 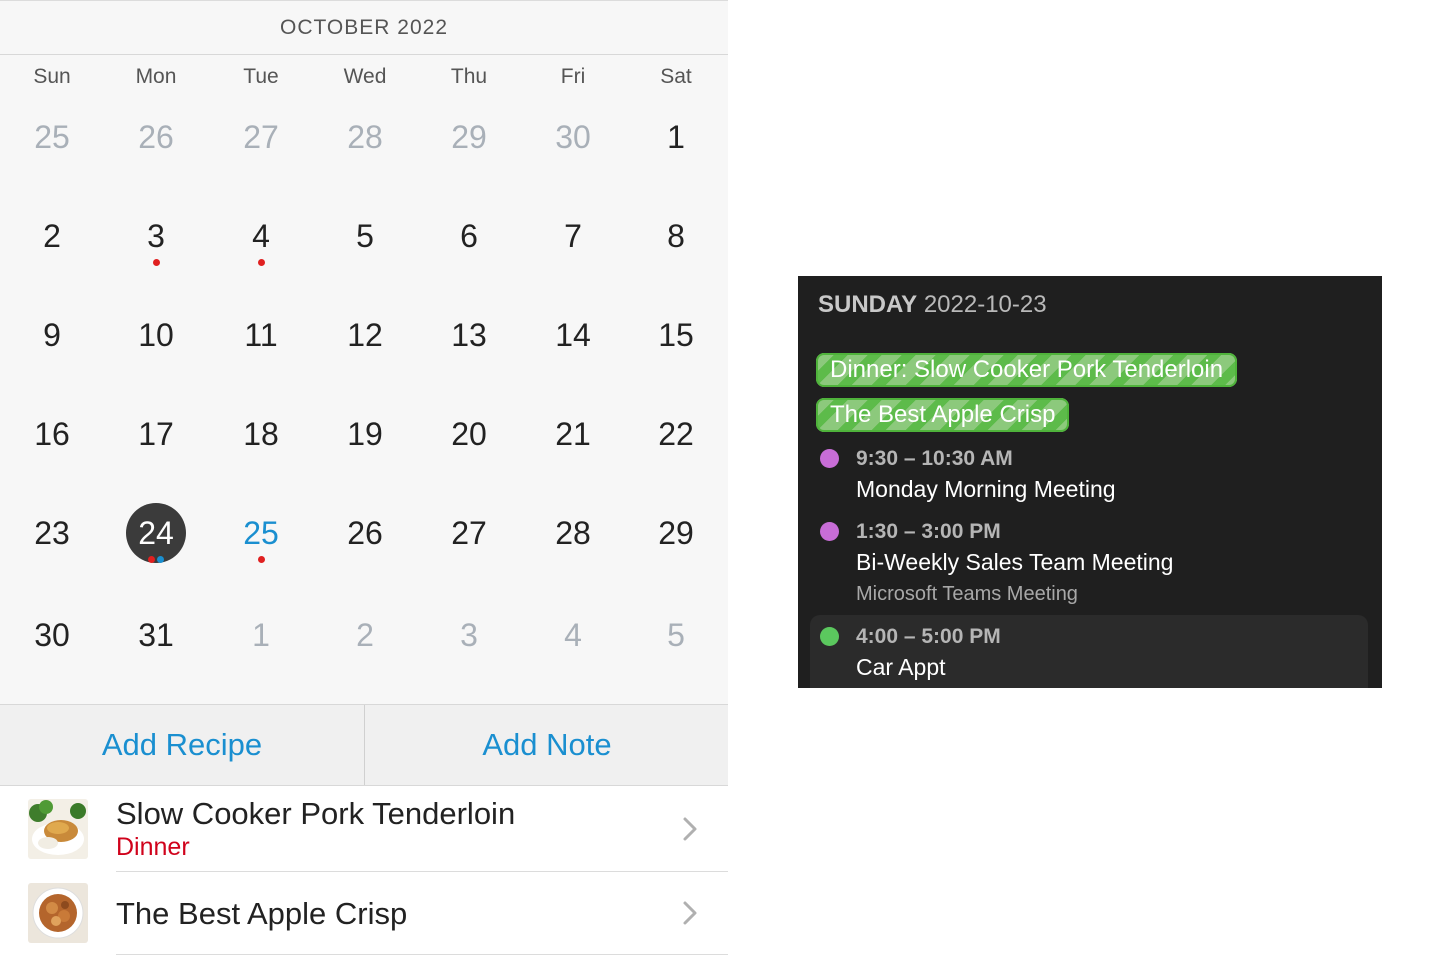 I want to click on day-cell: 15, so click(x=676, y=335).